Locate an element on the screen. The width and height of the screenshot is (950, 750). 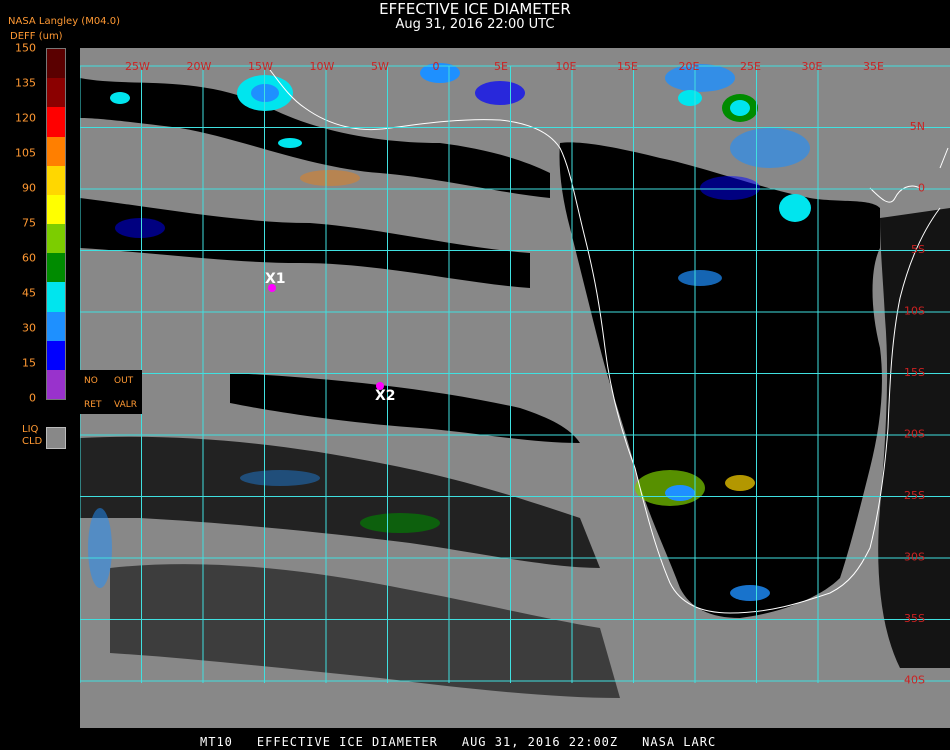
longitude-label: 30E is located at coordinates (812, 66).